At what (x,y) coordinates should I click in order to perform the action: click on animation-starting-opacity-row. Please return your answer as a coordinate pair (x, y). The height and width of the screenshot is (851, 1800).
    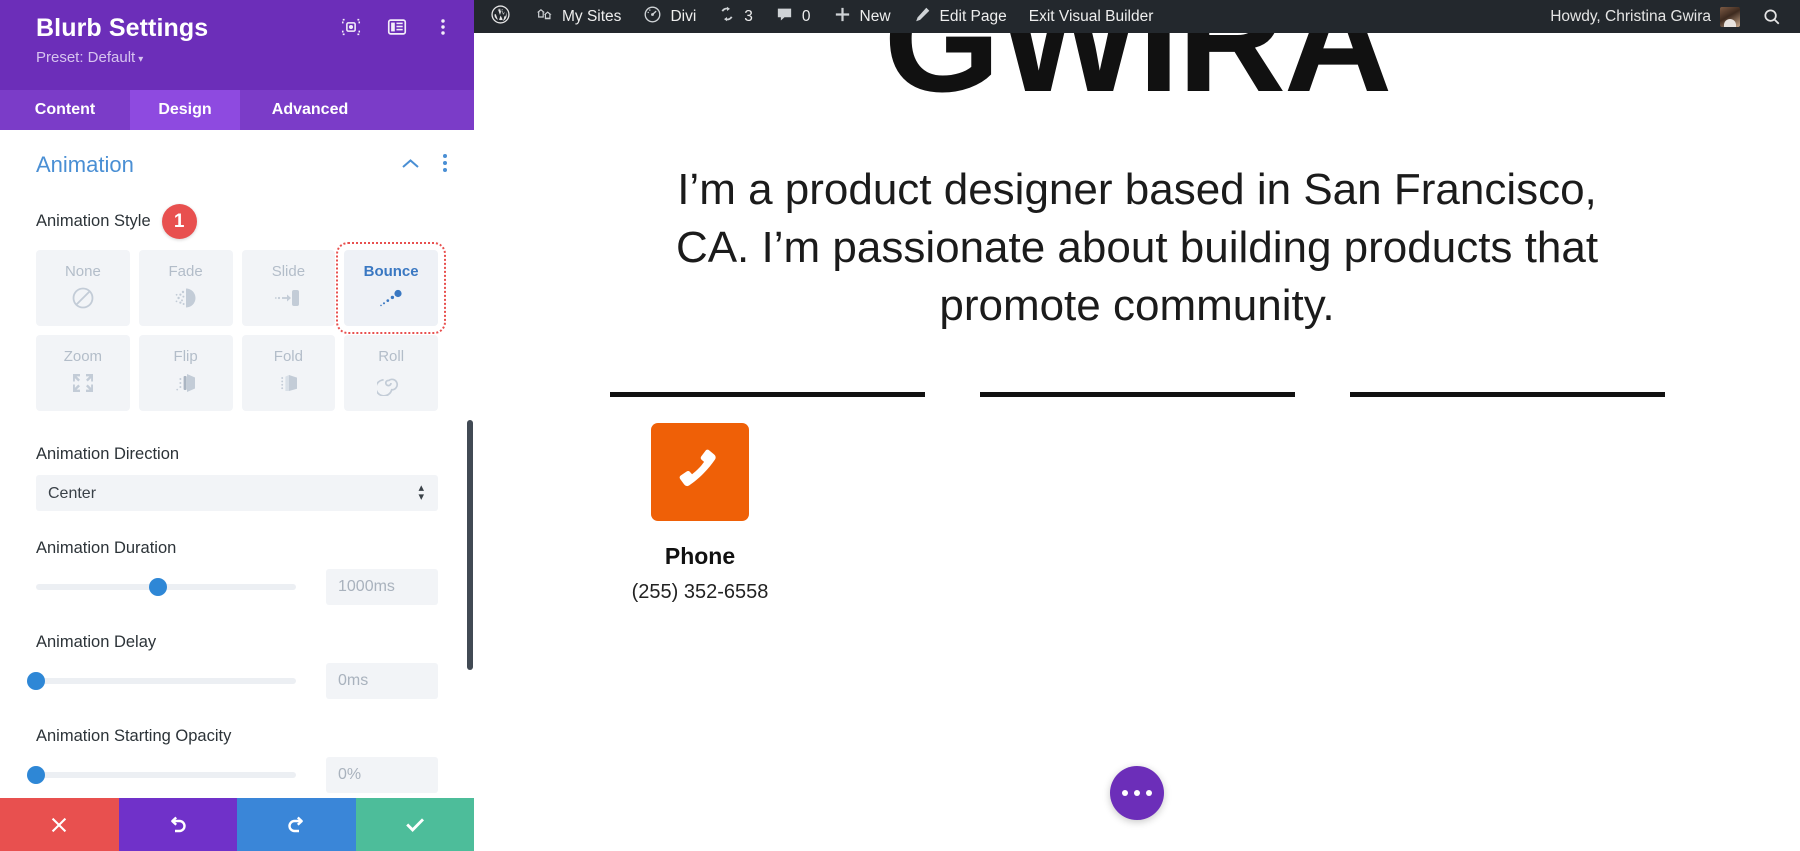
    Looking at the image, I should click on (232, 775).